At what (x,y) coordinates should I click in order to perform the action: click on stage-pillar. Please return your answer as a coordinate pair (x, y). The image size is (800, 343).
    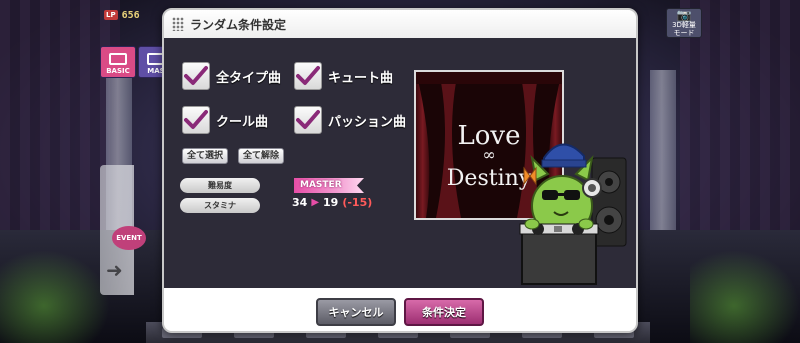
    Looking at the image, I should click on (663, 155).